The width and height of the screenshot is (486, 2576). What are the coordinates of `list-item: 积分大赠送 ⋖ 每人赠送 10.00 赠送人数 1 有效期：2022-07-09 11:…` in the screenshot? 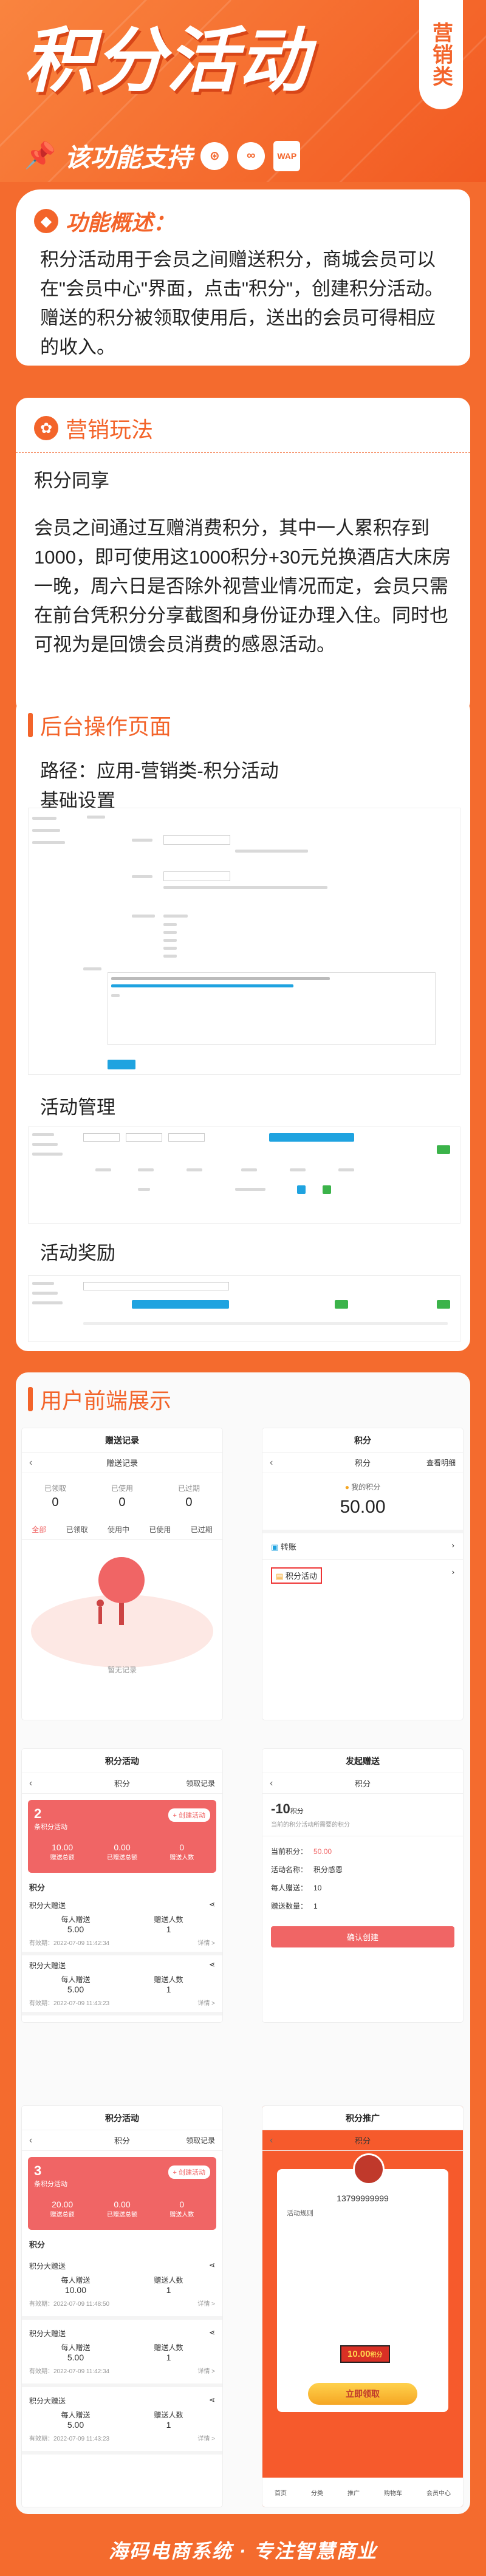 It's located at (122, 2286).